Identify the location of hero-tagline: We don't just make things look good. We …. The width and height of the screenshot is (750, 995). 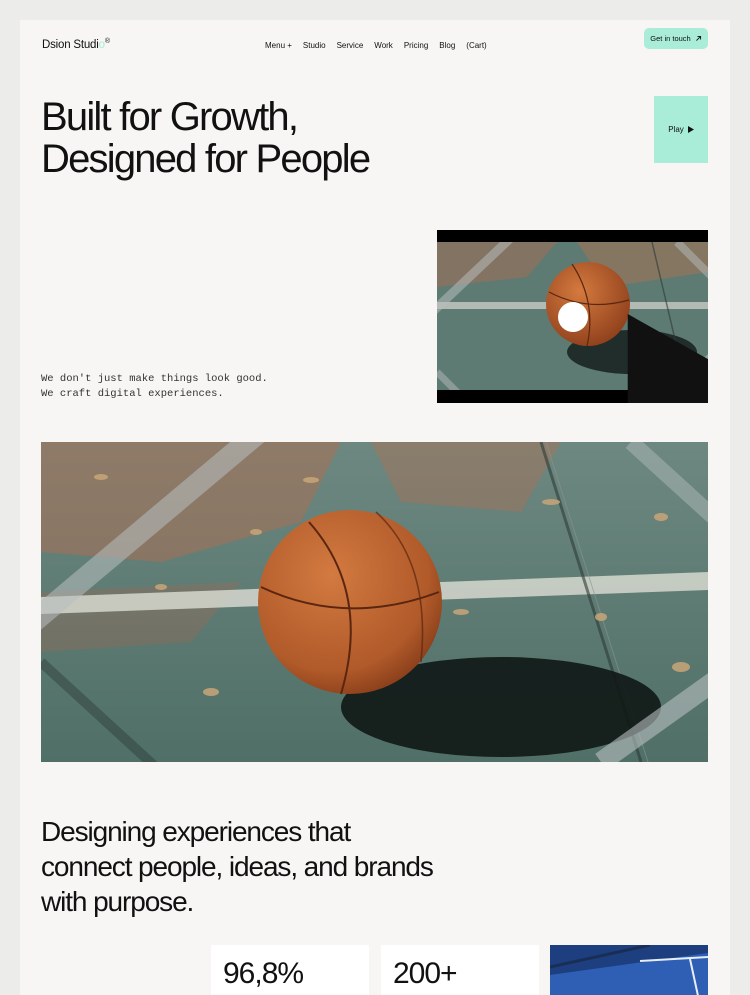
(154, 387).